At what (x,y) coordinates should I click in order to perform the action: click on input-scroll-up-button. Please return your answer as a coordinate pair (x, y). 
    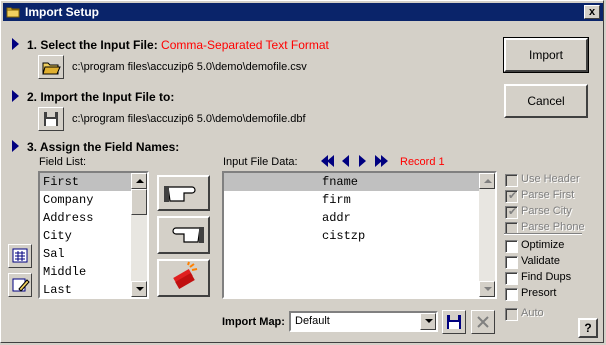
    Looking at the image, I should click on (487, 181).